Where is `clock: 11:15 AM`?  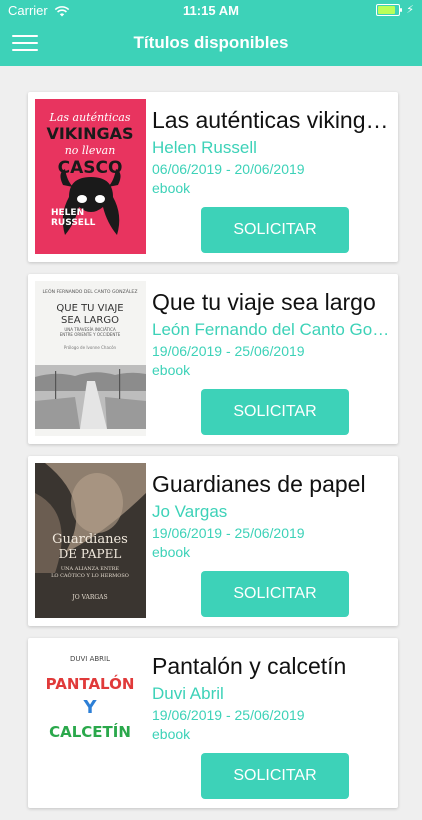 clock: 11:15 AM is located at coordinates (211, 10).